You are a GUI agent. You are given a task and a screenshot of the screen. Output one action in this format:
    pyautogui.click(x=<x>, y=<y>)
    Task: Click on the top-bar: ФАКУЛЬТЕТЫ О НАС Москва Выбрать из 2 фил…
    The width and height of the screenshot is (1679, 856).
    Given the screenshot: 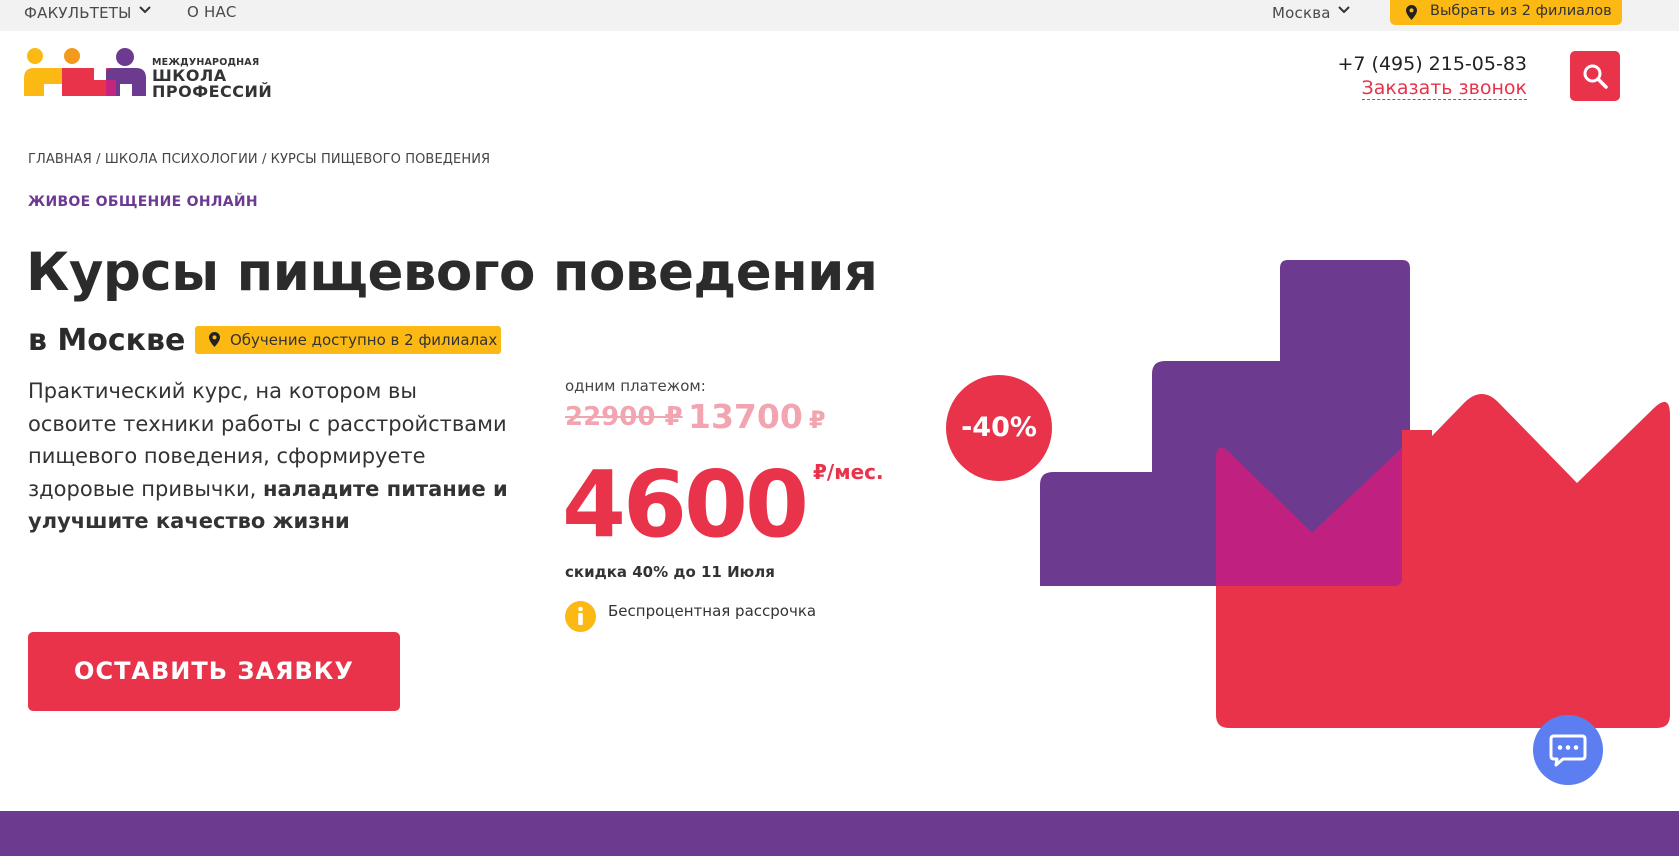 What is the action you would take?
    pyautogui.click(x=839, y=15)
    